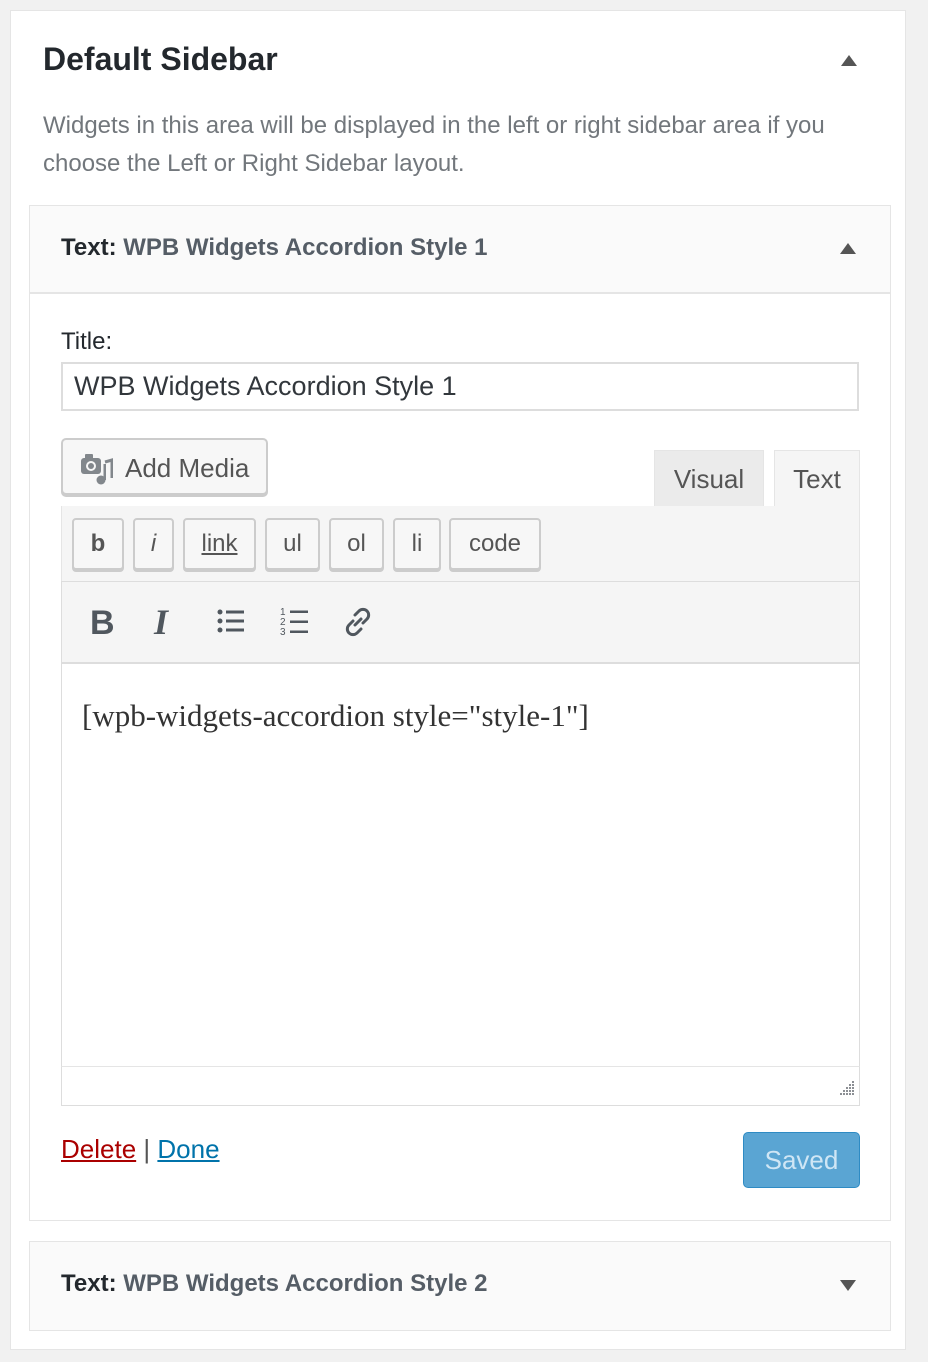 Image resolution: width=928 pixels, height=1362 pixels. What do you see at coordinates (460, 386) in the screenshot?
I see `title-input` at bounding box center [460, 386].